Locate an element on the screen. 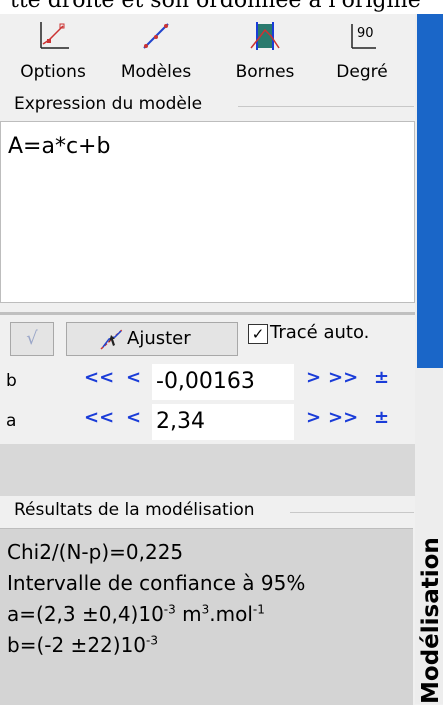 The image size is (443, 705). result-a-base: a=(2,3 ±0,4)10 is located at coordinates (85, 614).